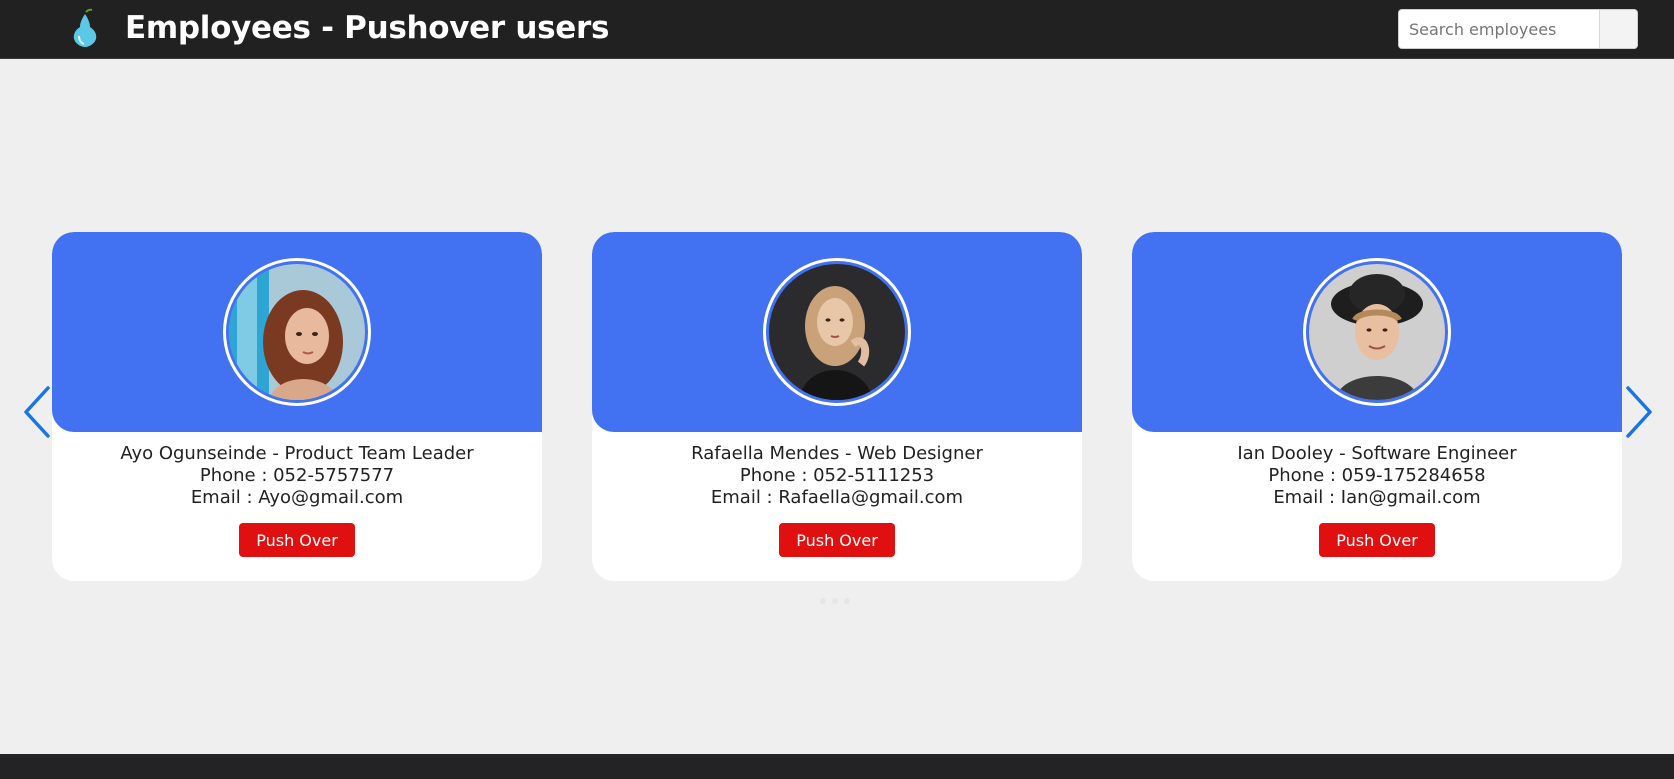 This screenshot has height=779, width=1674. Describe the element at coordinates (1377, 453) in the screenshot. I see `employee-name-role: Ian Dooley - Software Engineer` at that location.